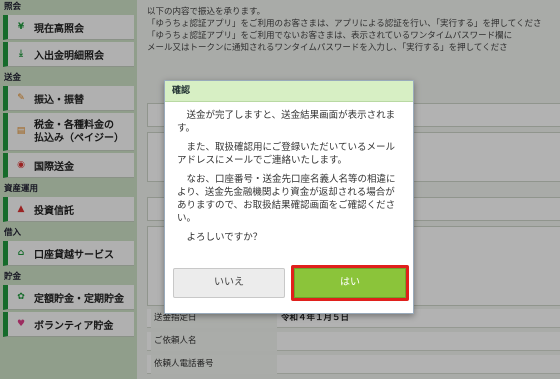 The width and height of the screenshot is (560, 379). What do you see at coordinates (286, 154) in the screenshot?
I see `dialog-paragraph: また、取扱確認用にご登録いただいているメールアドレスにメールでご連絡いたします。` at bounding box center [286, 154].